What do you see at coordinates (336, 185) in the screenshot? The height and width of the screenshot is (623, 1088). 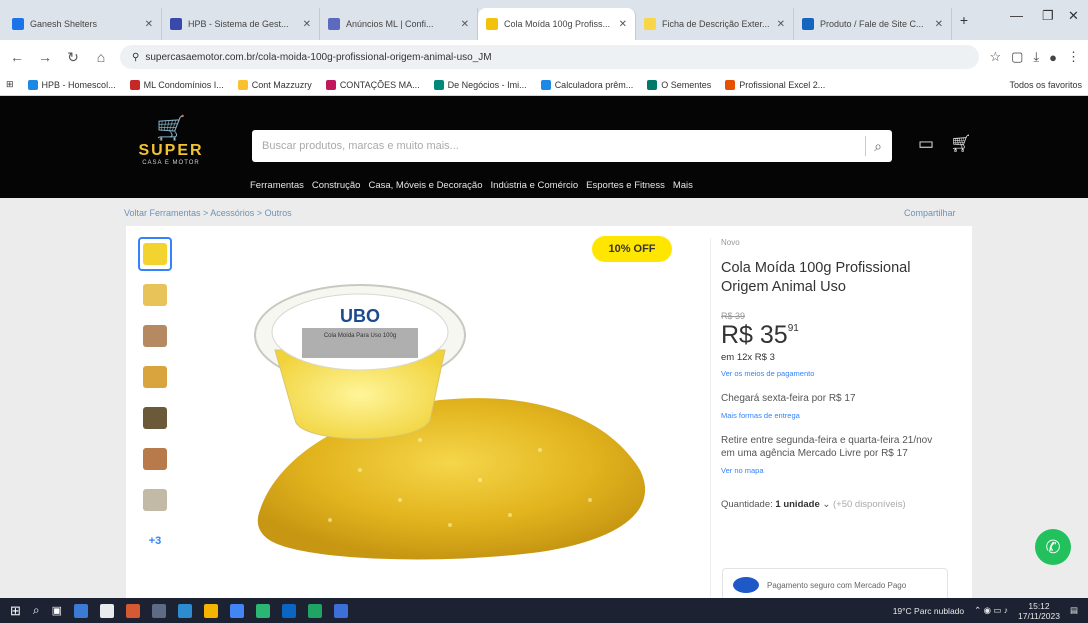 I see `nav-item: Construção` at bounding box center [336, 185].